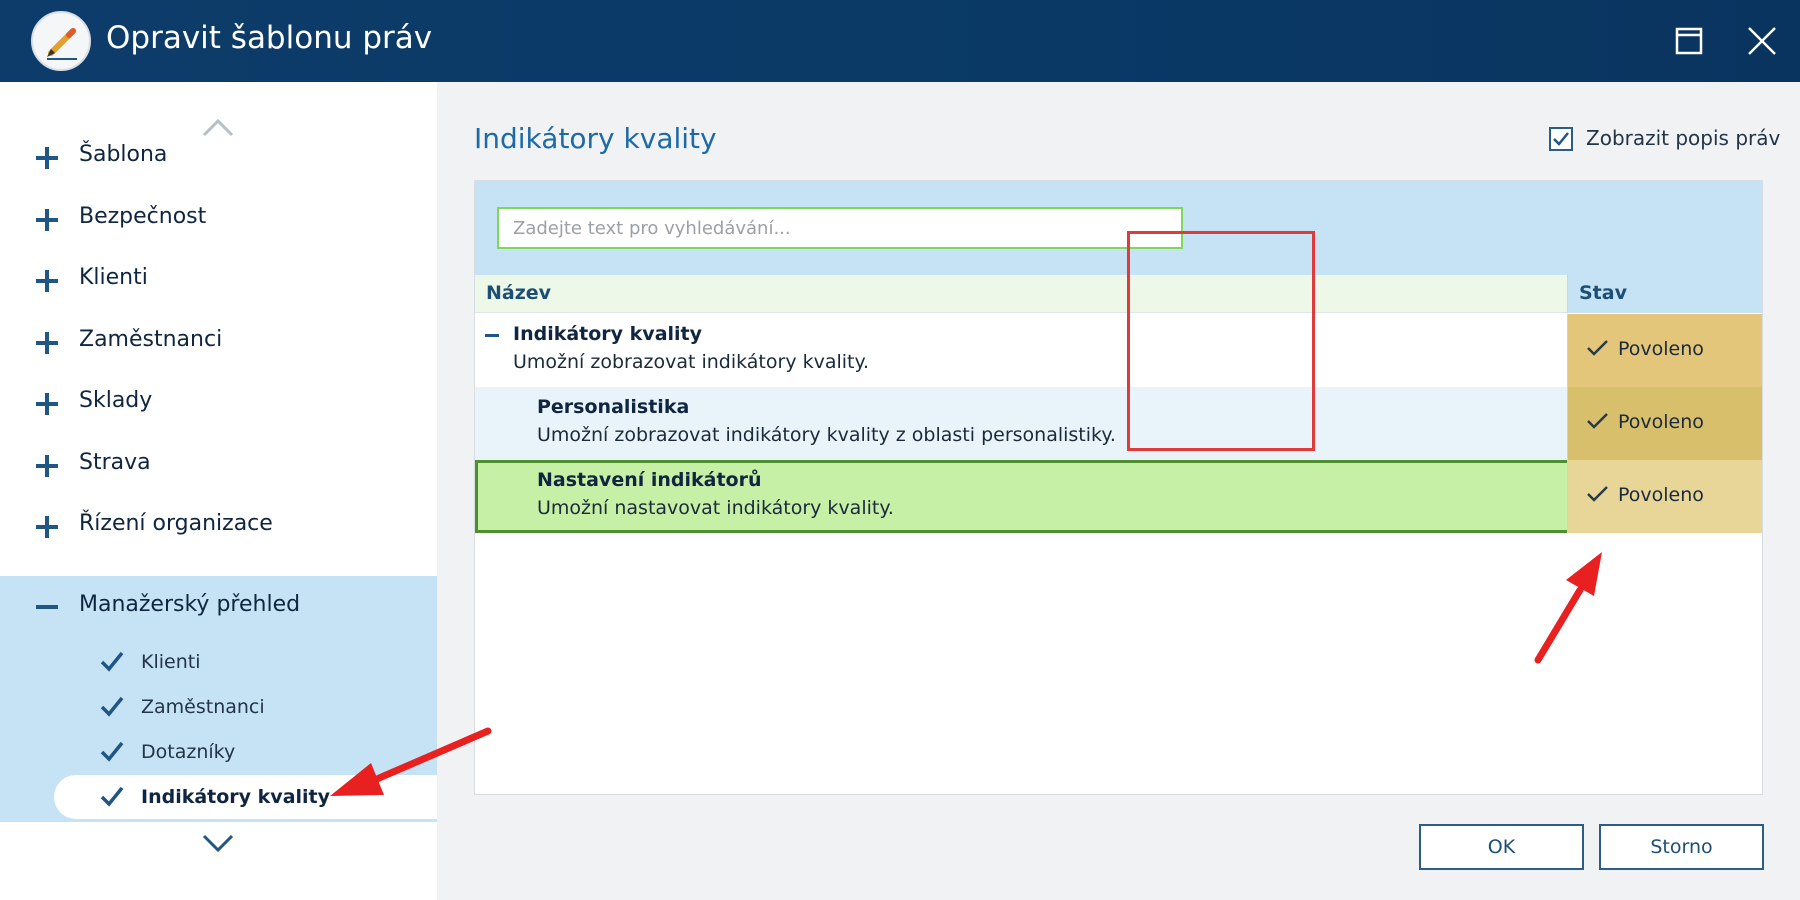  Describe the element at coordinates (171, 662) in the screenshot. I see `sidebar-subitem-label: Klienti` at that location.